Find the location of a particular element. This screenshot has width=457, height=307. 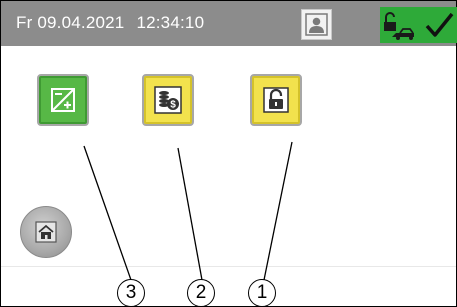

callout-1: 1 is located at coordinates (262, 293).